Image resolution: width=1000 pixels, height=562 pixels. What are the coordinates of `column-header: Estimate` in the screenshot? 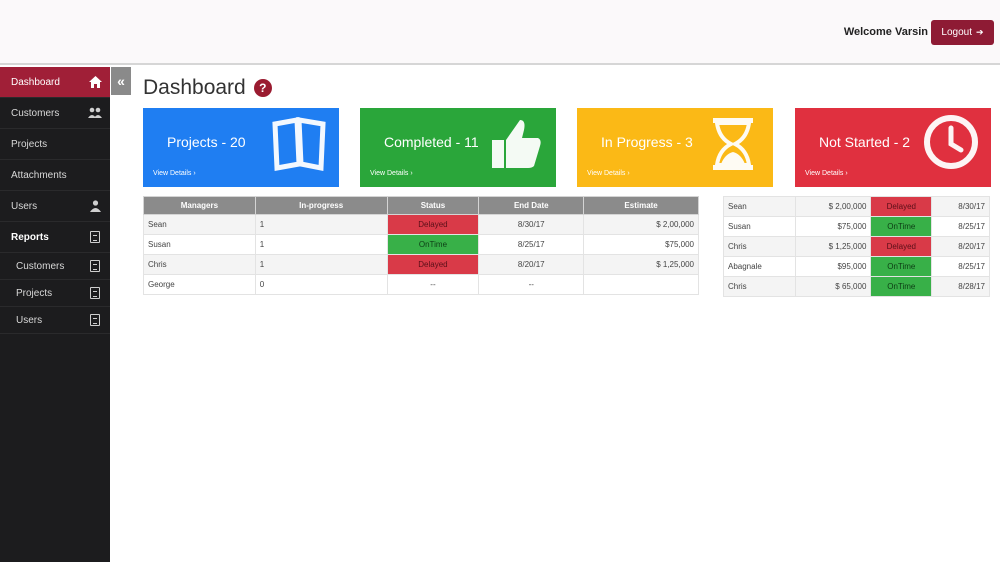 It's located at (641, 205).